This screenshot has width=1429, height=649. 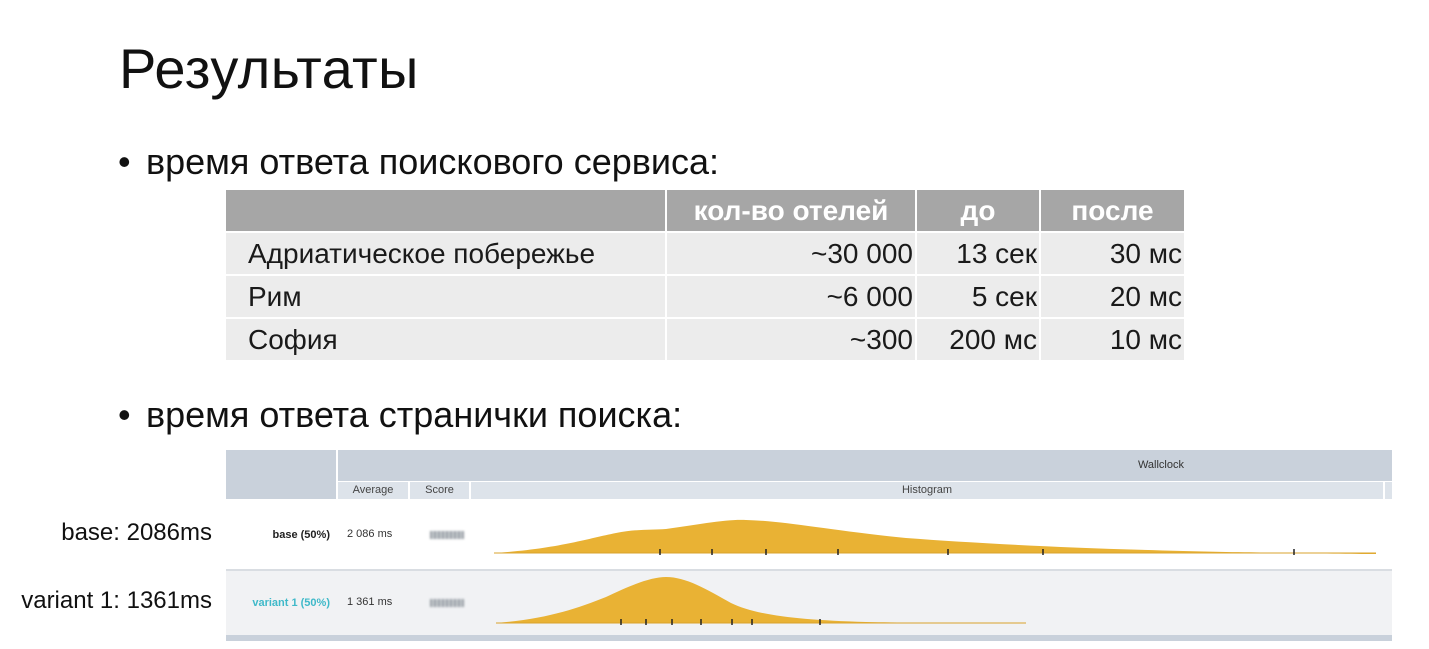 What do you see at coordinates (446, 211) in the screenshot?
I see `header-name` at bounding box center [446, 211].